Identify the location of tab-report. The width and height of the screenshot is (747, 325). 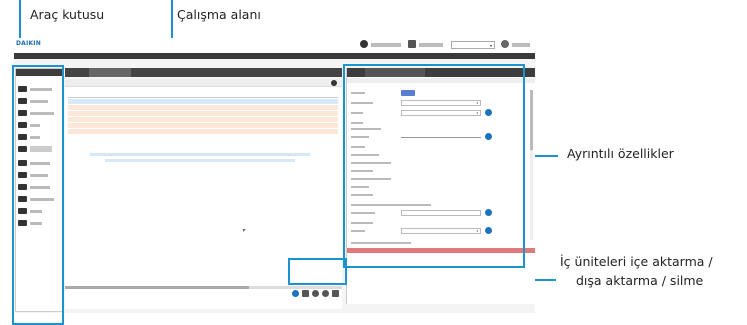
(310, 72).